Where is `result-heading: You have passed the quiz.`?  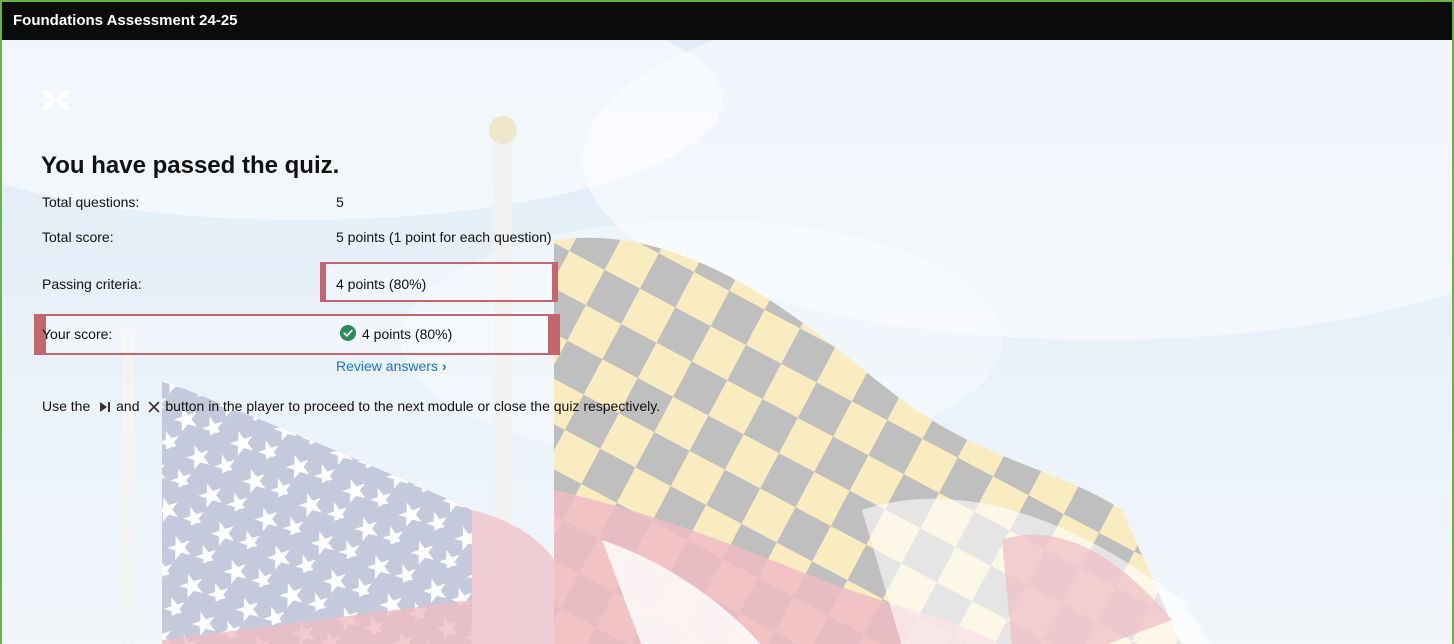 result-heading: You have passed the quiz. is located at coordinates (190, 165).